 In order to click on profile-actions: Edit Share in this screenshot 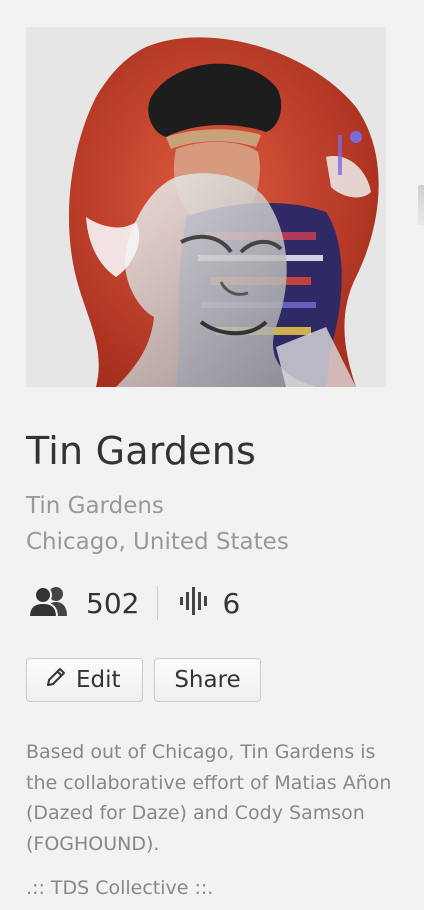, I will do `click(143, 680)`.